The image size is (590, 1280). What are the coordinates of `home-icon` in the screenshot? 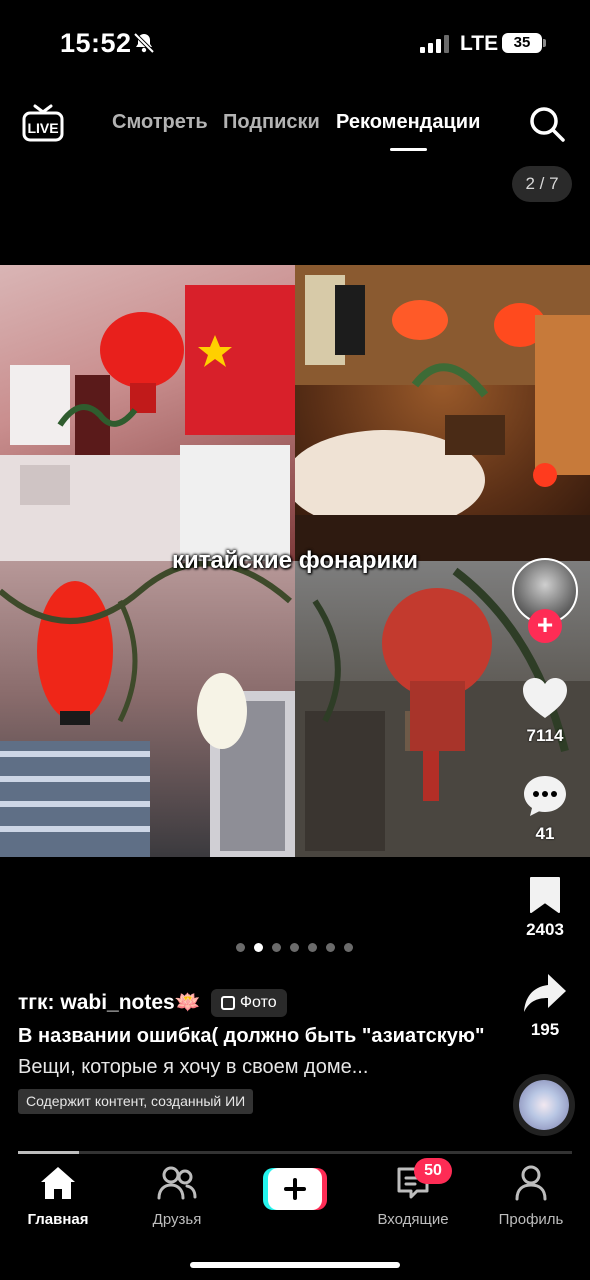 It's located at (58, 1183).